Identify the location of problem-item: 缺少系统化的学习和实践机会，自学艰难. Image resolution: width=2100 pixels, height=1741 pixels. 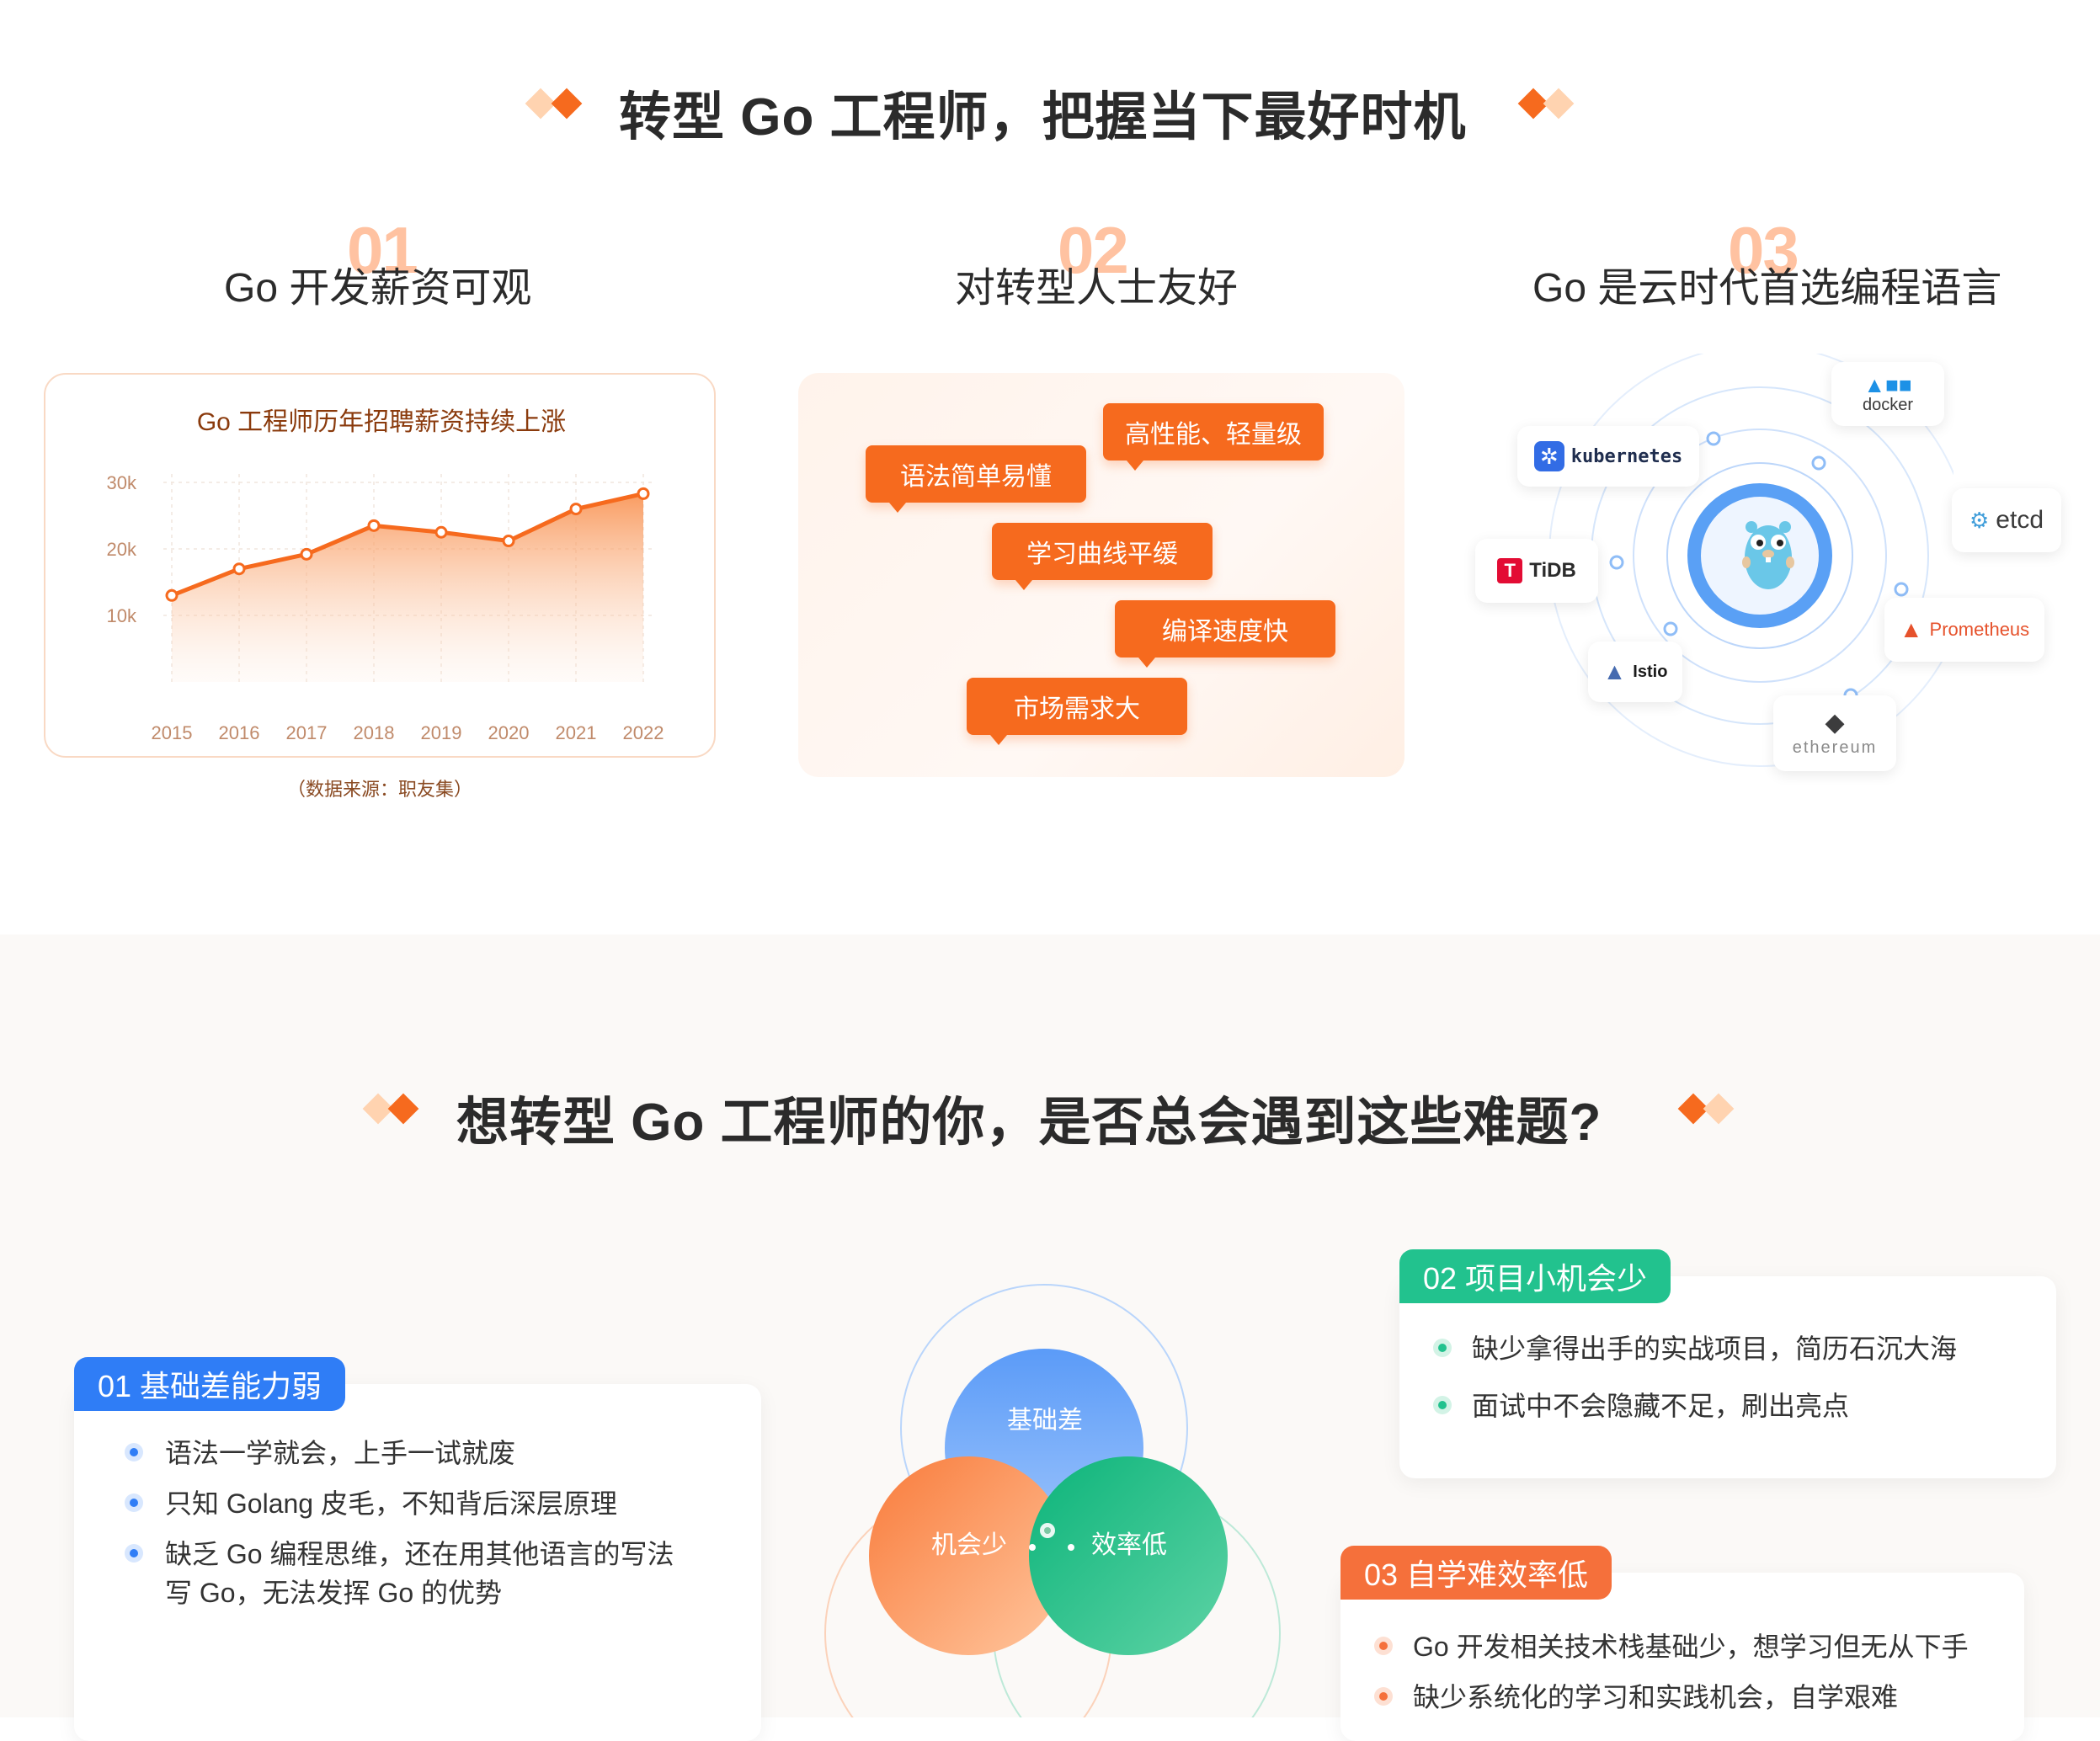
(1656, 1697).